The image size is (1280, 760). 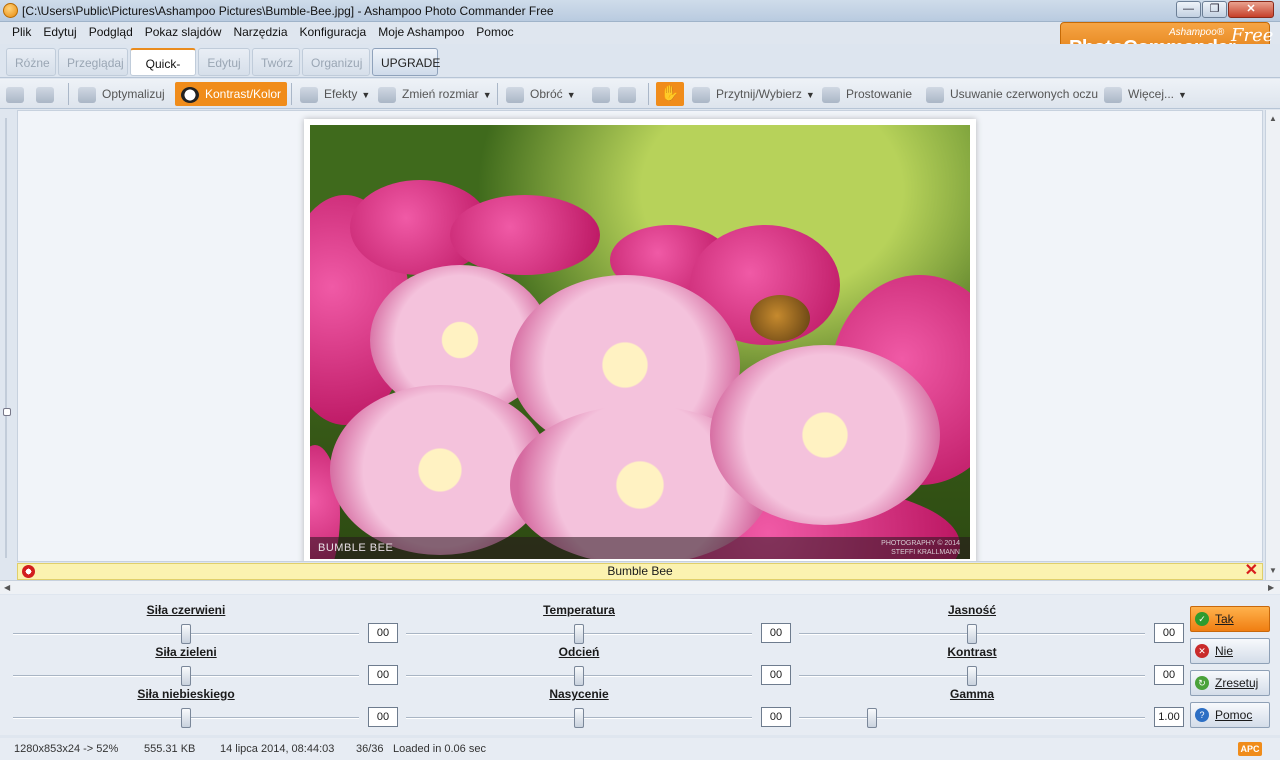 I want to click on reset-icon: ↻, so click(x=1202, y=683).